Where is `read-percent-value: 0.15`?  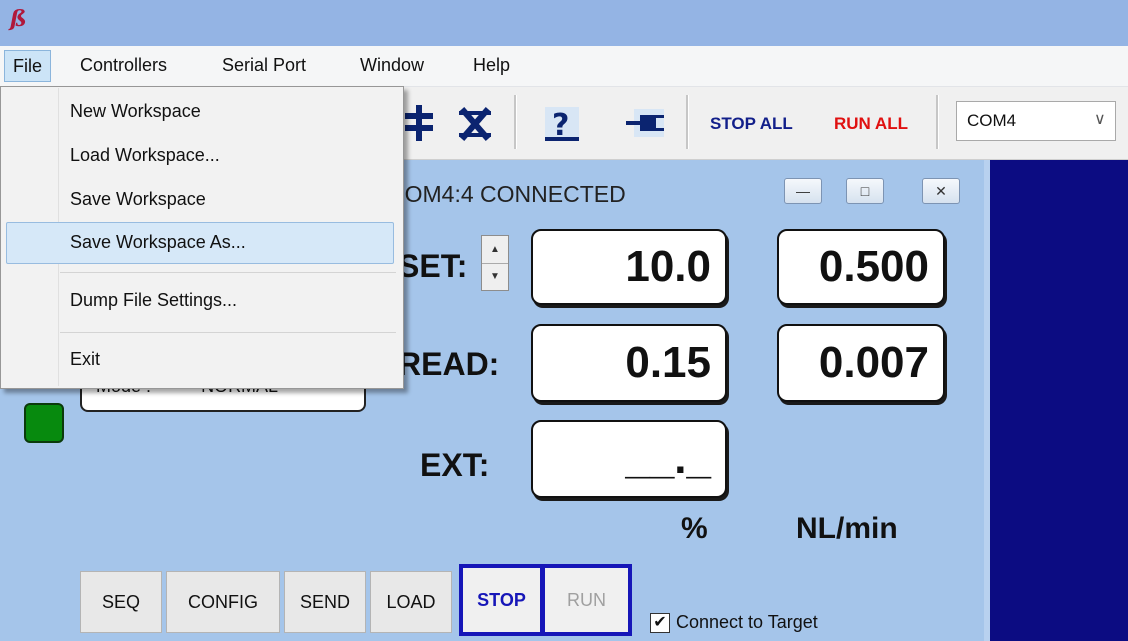 read-percent-value: 0.15 is located at coordinates (629, 363).